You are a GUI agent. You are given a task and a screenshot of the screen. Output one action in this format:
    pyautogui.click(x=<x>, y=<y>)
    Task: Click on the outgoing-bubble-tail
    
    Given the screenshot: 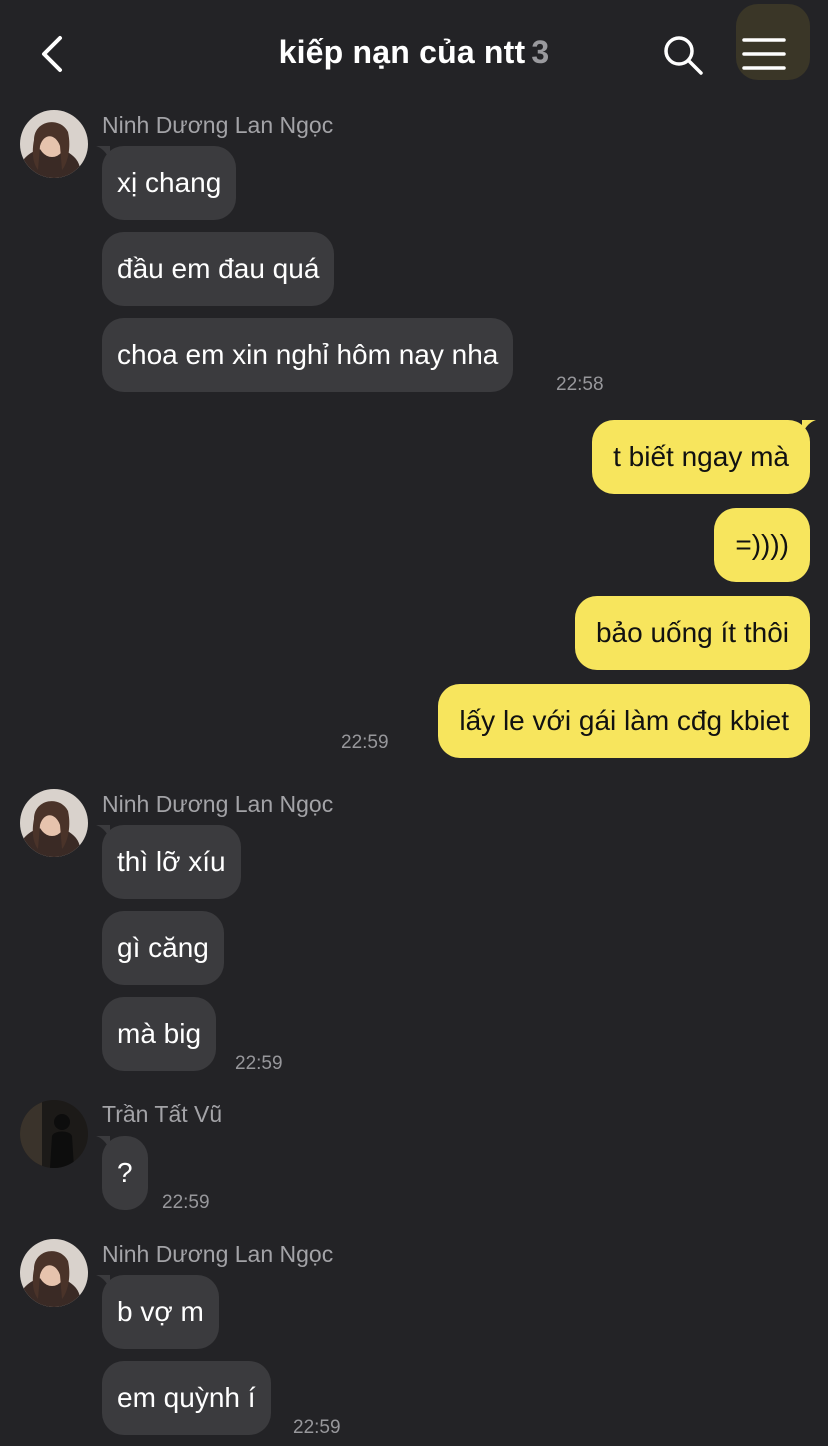 What is the action you would take?
    pyautogui.click(x=809, y=427)
    